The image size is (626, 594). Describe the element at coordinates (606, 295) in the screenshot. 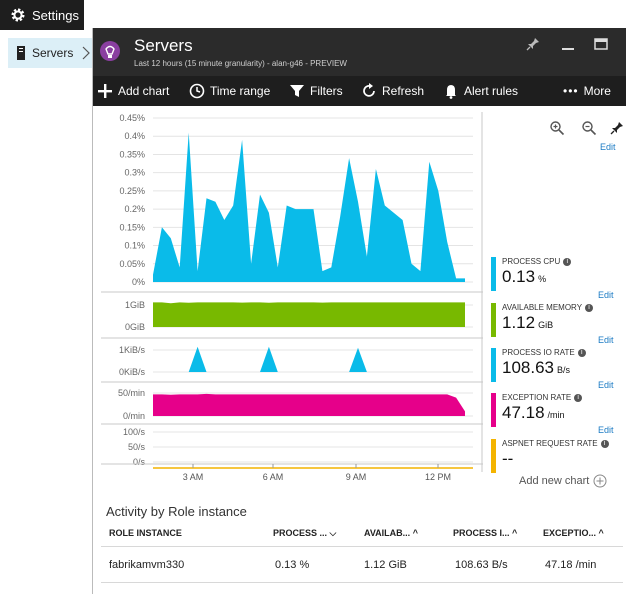

I see `edit-link-memory: Edit` at that location.